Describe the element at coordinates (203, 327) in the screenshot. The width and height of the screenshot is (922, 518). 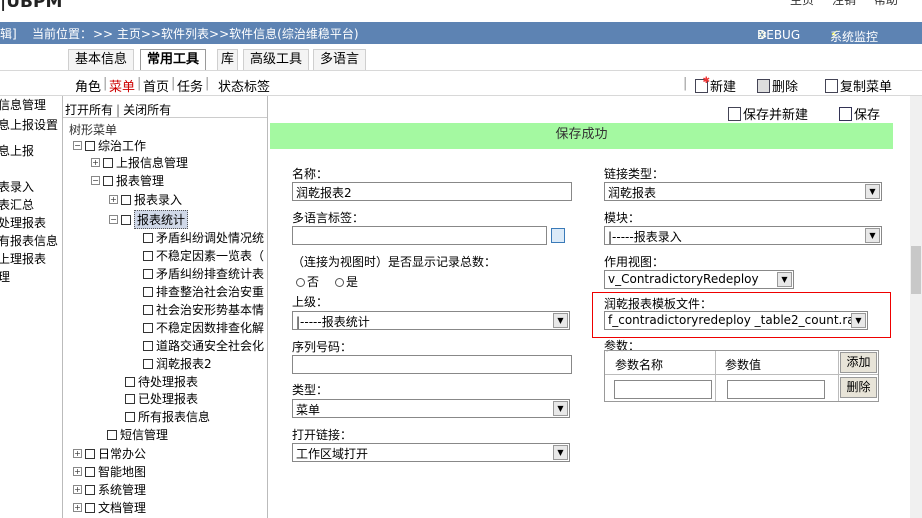
I see `tree-leaf: 不稳定因数排查化解` at that location.